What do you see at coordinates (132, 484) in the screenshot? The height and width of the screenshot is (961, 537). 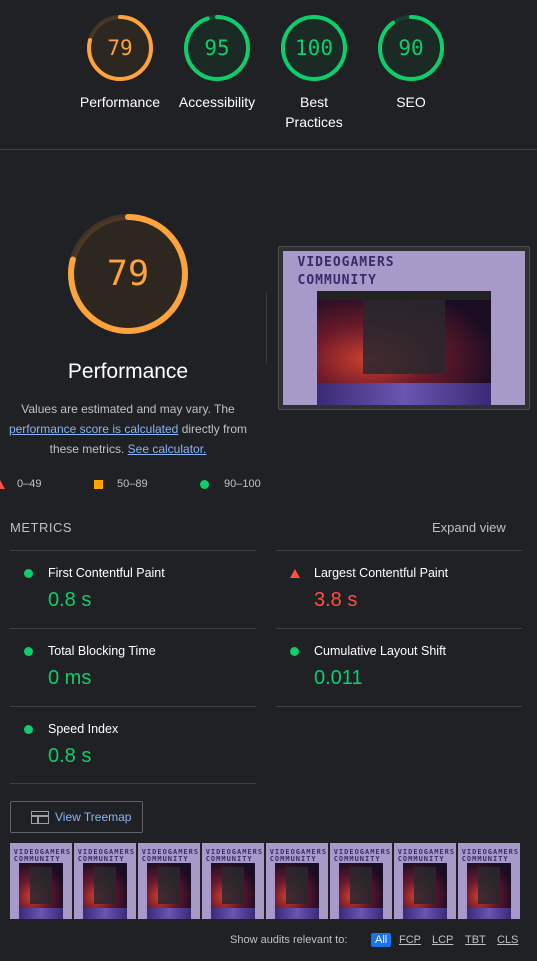 I see `legend-range: 50–89` at bounding box center [132, 484].